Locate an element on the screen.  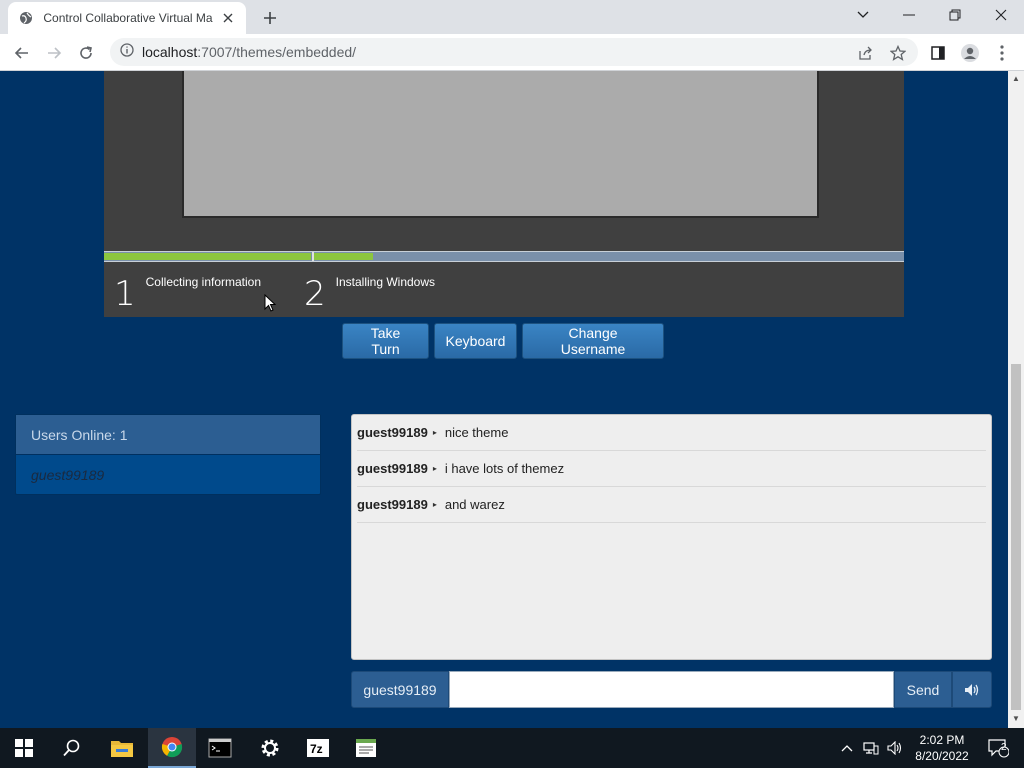
chat-input-row: guest99189 Send is located at coordinates (671, 689).